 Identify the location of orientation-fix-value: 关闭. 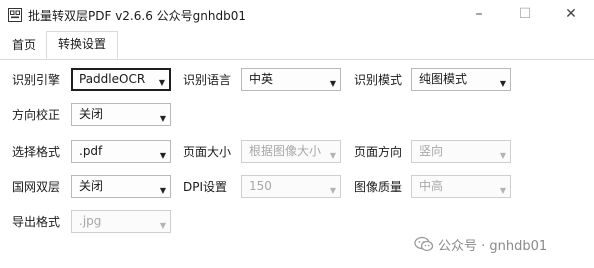
(91, 114).